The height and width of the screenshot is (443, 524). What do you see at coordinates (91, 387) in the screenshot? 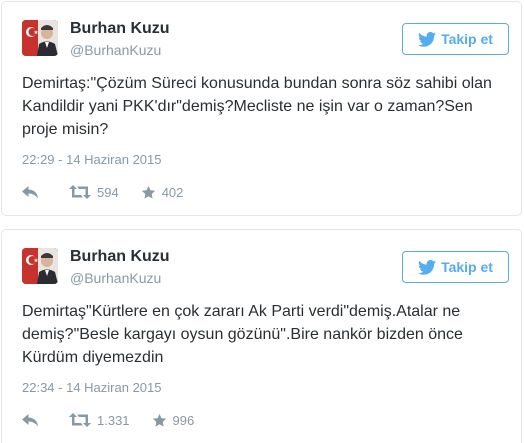
I see `tweet-timestamp: 22:34 - 14 Haziran 2015` at bounding box center [91, 387].